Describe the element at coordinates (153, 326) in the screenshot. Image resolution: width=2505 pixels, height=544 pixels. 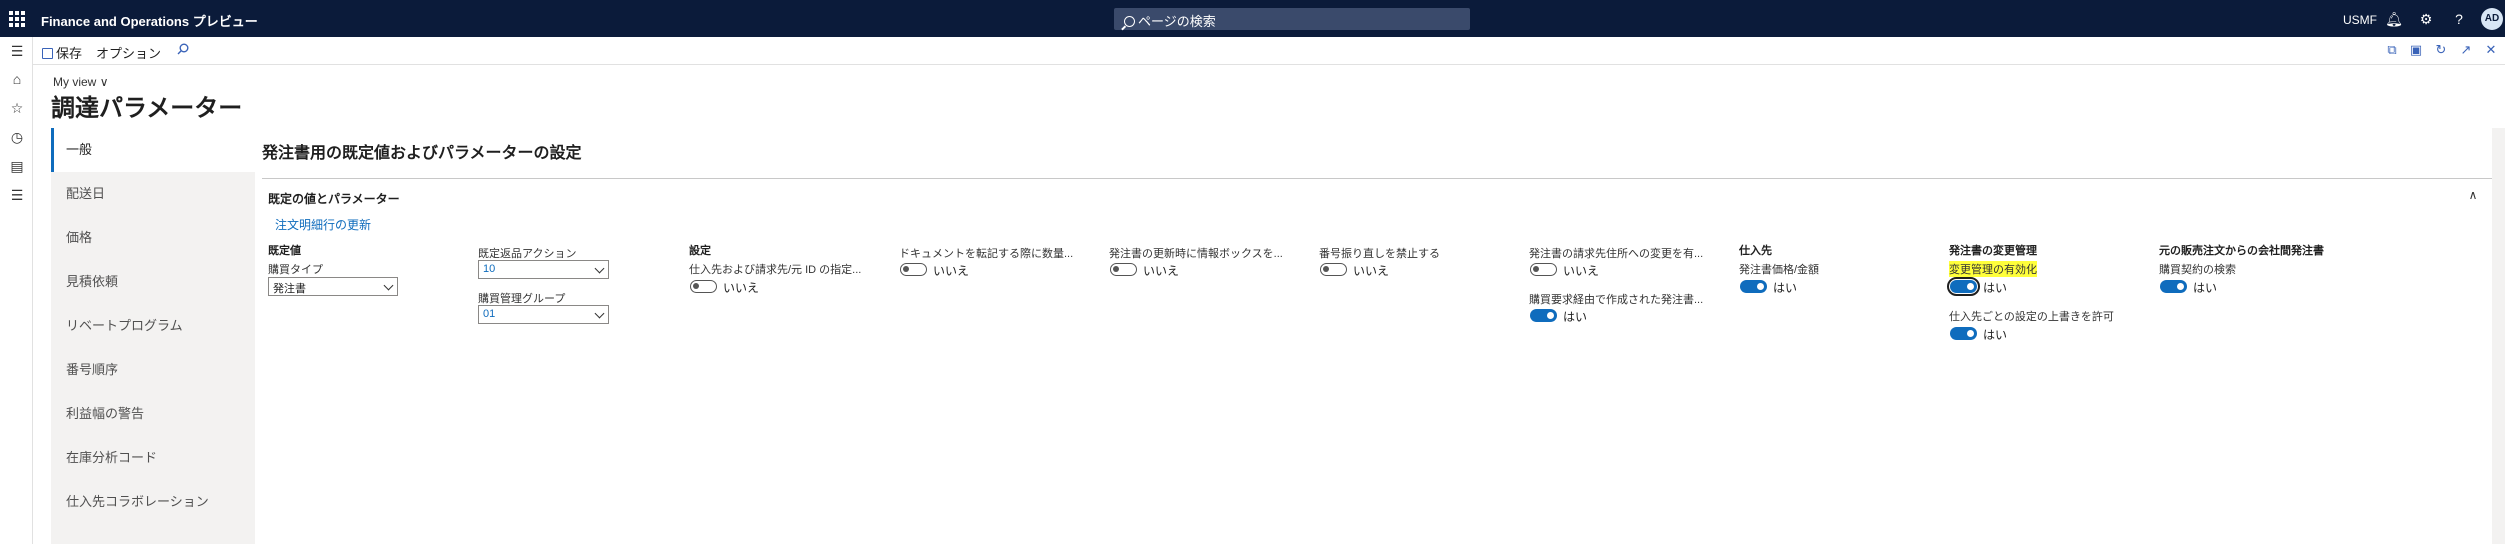
I see `tab-rebate-program: リベートプログラム` at that location.